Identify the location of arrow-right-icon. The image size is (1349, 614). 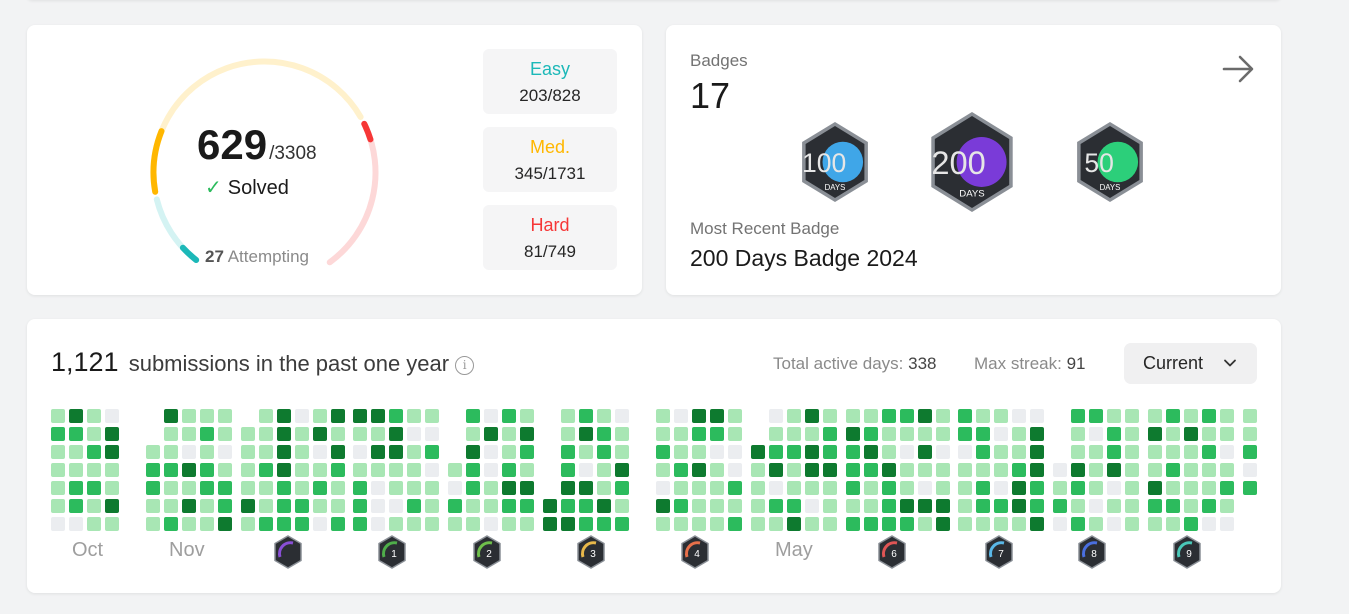
(1238, 69).